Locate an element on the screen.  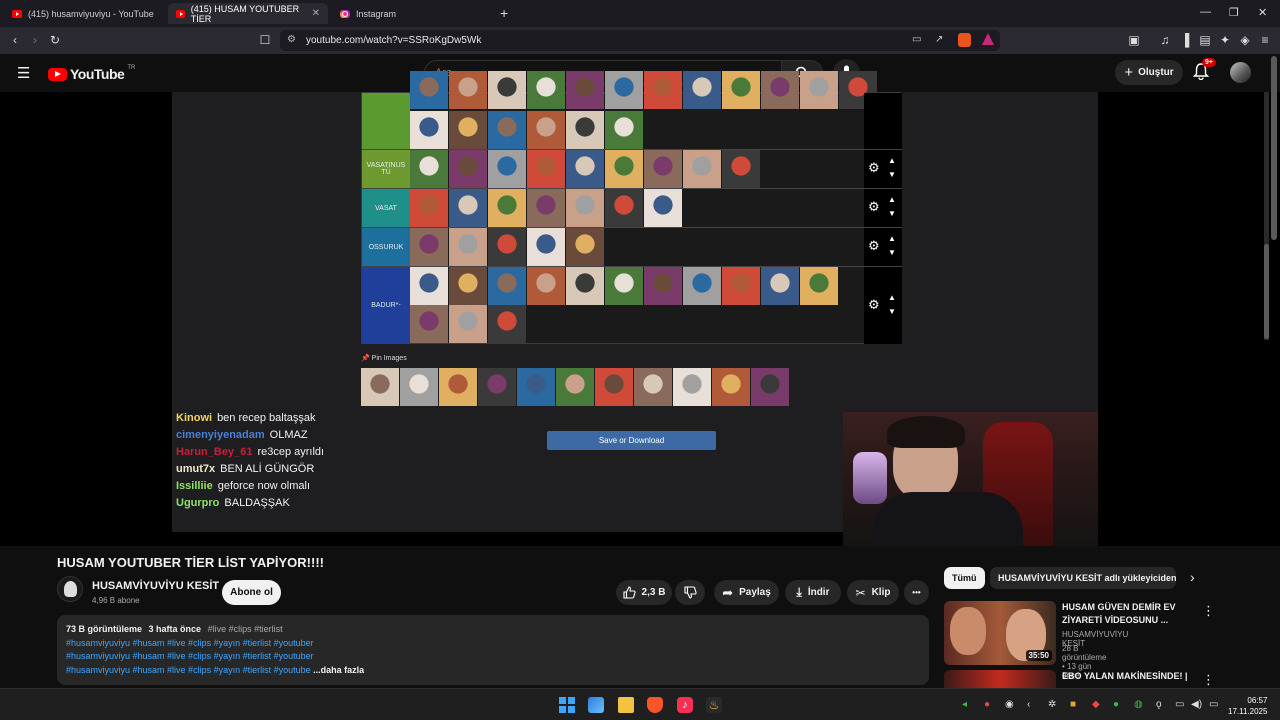
forward-arrow-icon: › is located at coordinates (35, 40).